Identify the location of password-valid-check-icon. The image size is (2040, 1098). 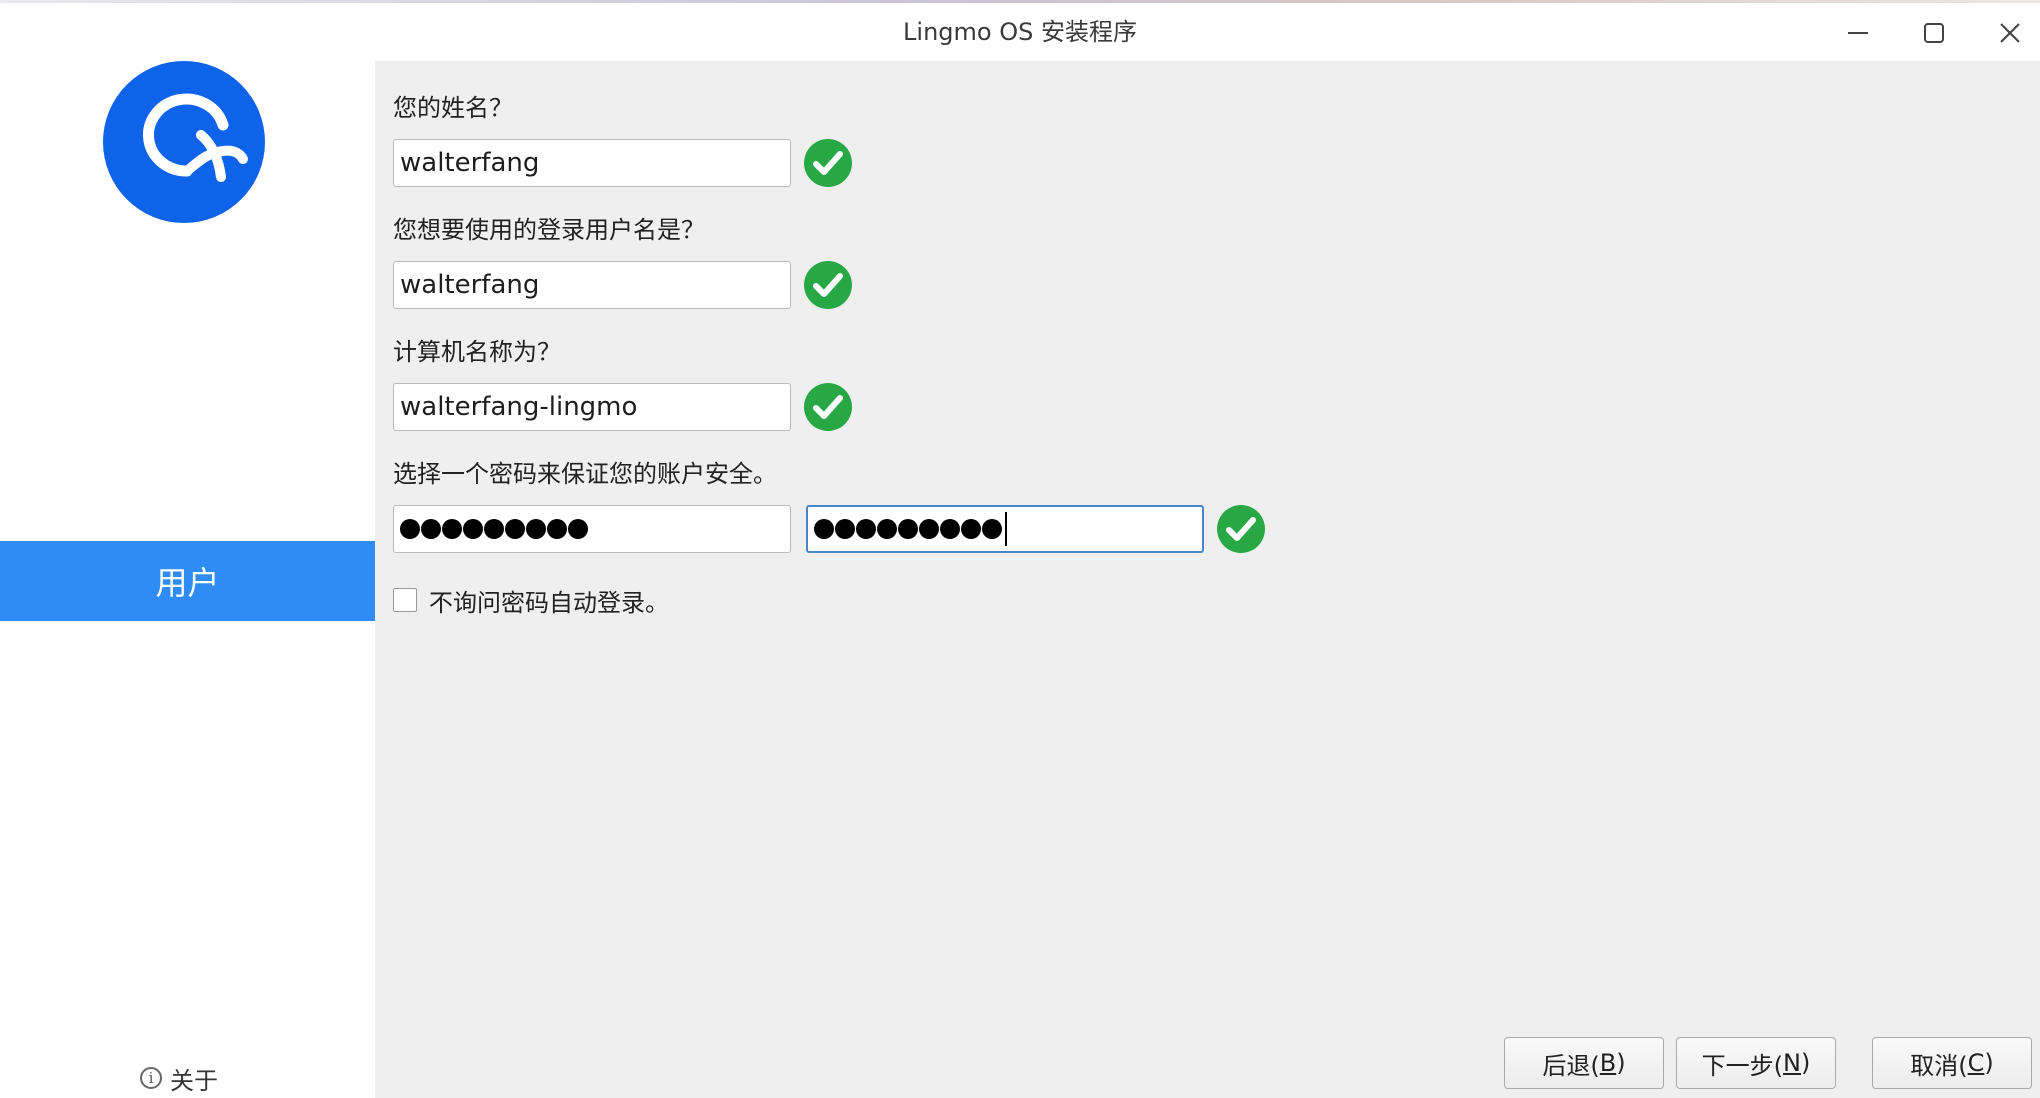
(1241, 529).